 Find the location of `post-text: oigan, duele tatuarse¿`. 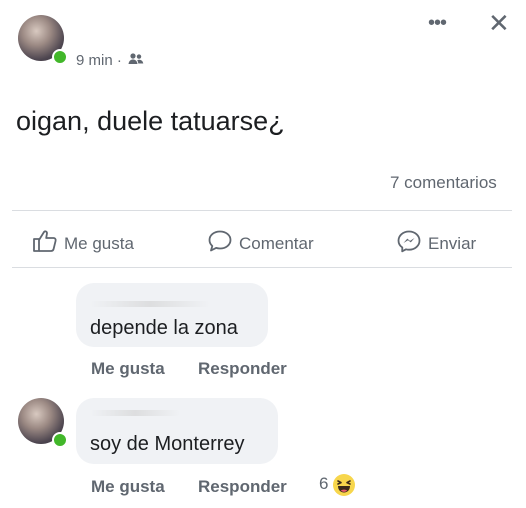

post-text: oigan, duele tatuarse¿ is located at coordinates (150, 121).